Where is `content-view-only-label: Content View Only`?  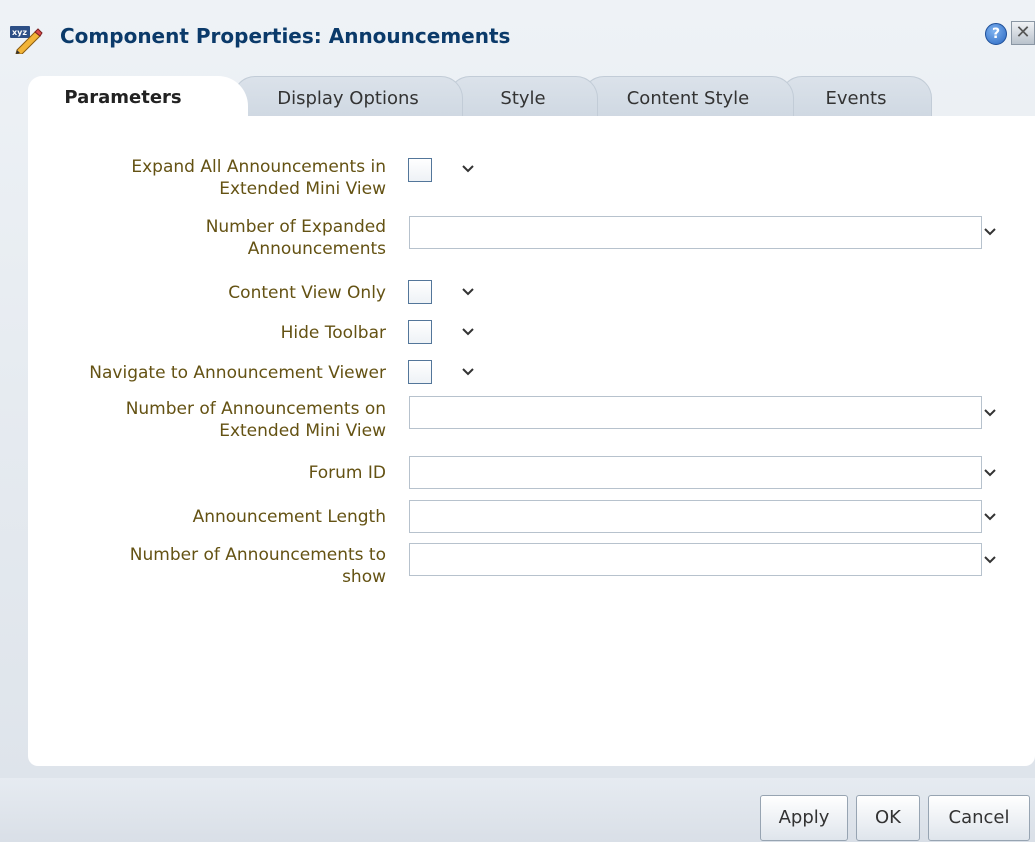 content-view-only-label: Content View Only is located at coordinates (307, 293).